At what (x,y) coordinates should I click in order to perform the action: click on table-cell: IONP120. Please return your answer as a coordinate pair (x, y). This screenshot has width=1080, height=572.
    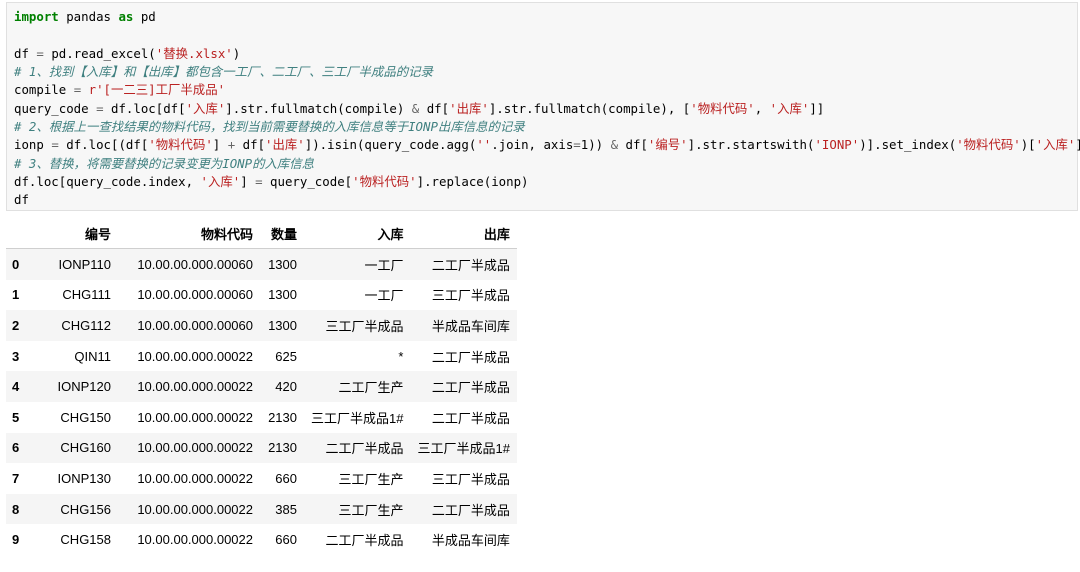
    Looking at the image, I should click on (84, 387).